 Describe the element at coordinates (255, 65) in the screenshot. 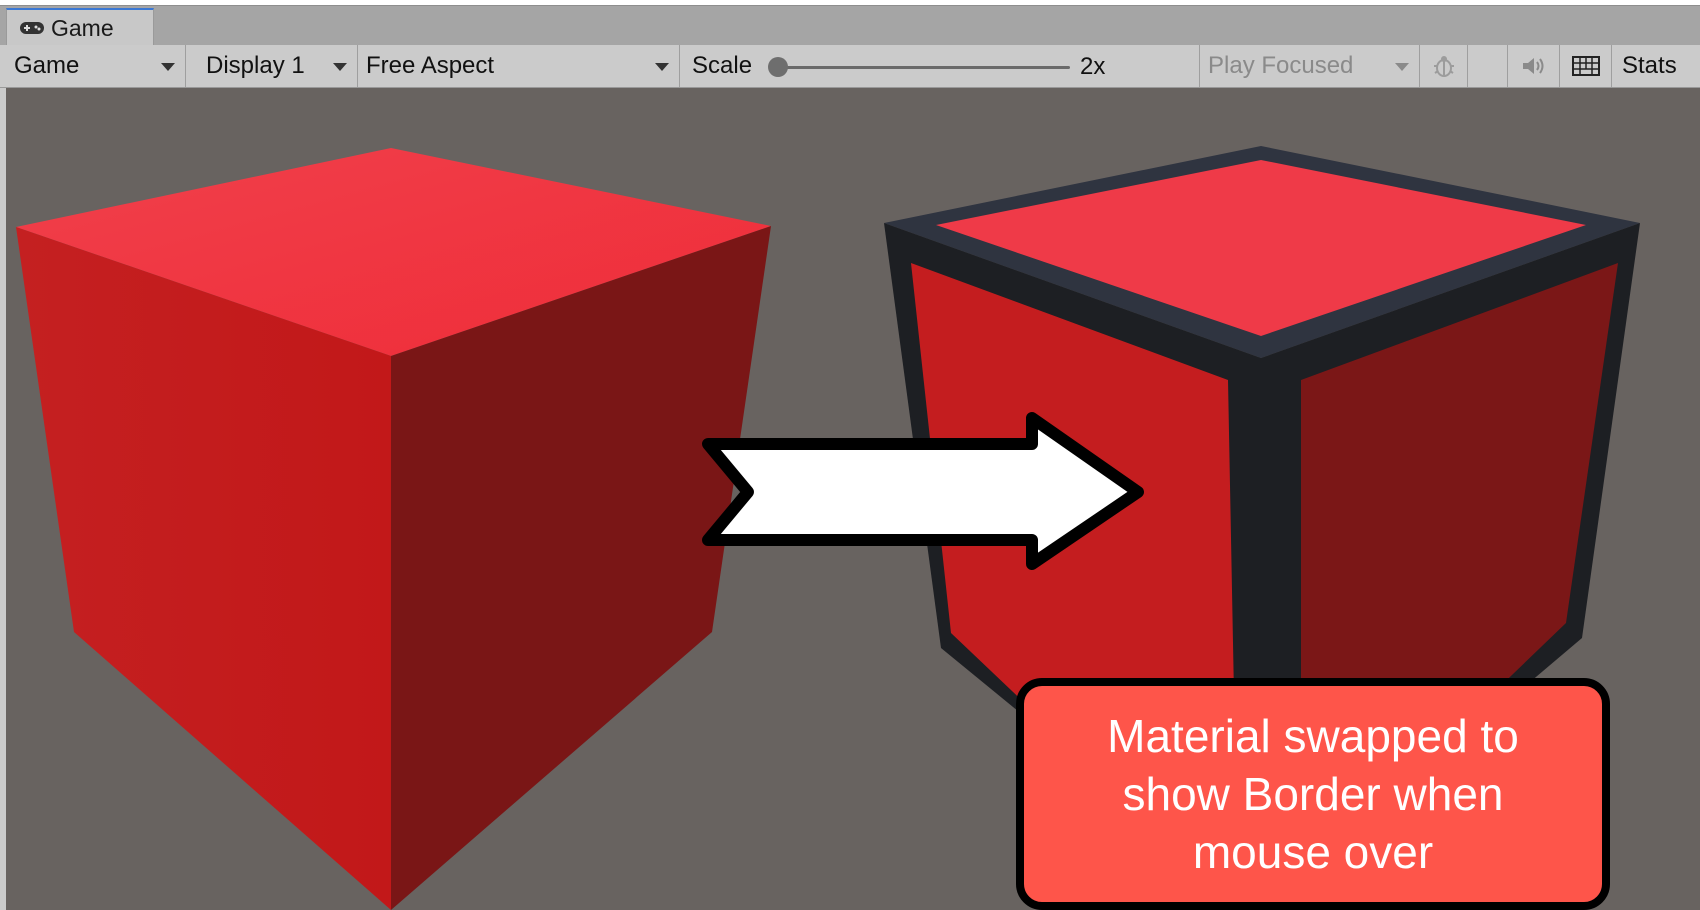

I see `display-label: Display 1` at that location.